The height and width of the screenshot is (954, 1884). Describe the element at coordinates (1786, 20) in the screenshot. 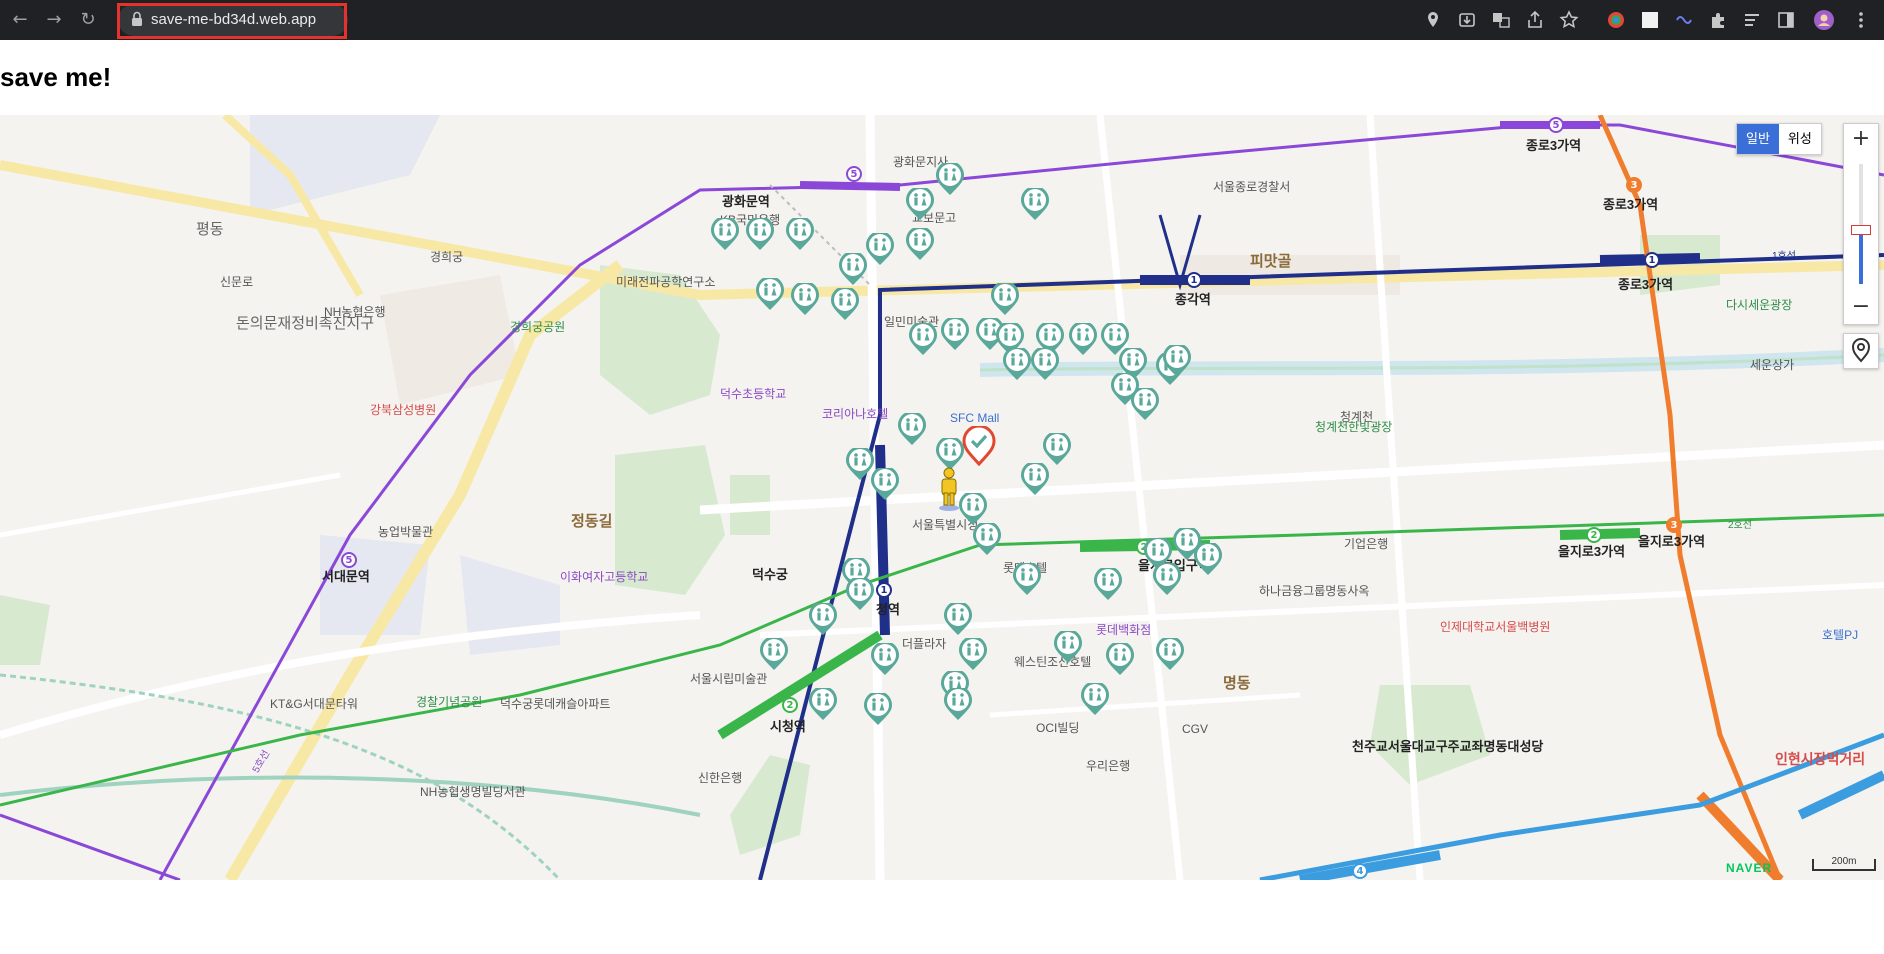

I see `side-panel-icon` at that location.